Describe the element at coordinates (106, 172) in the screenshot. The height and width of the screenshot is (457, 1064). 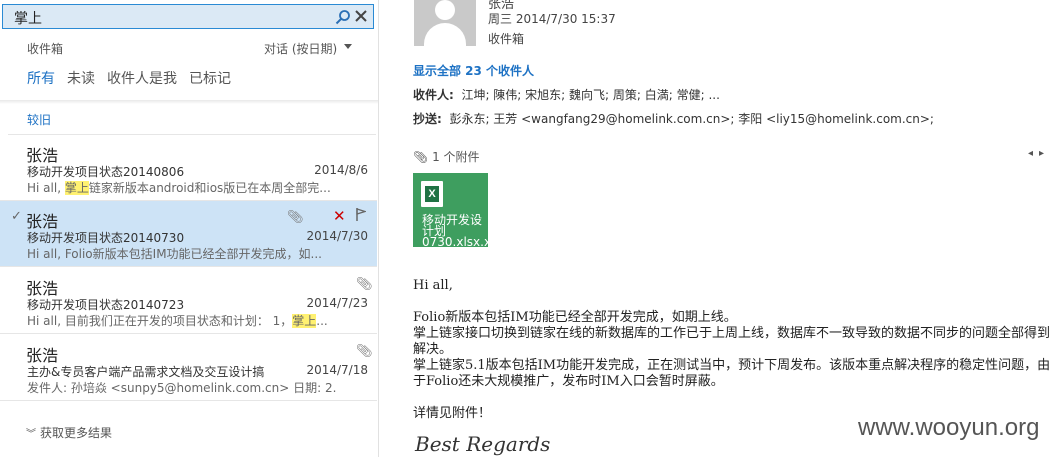
I see `mail-subject: 移动开发项目状态20140806` at that location.